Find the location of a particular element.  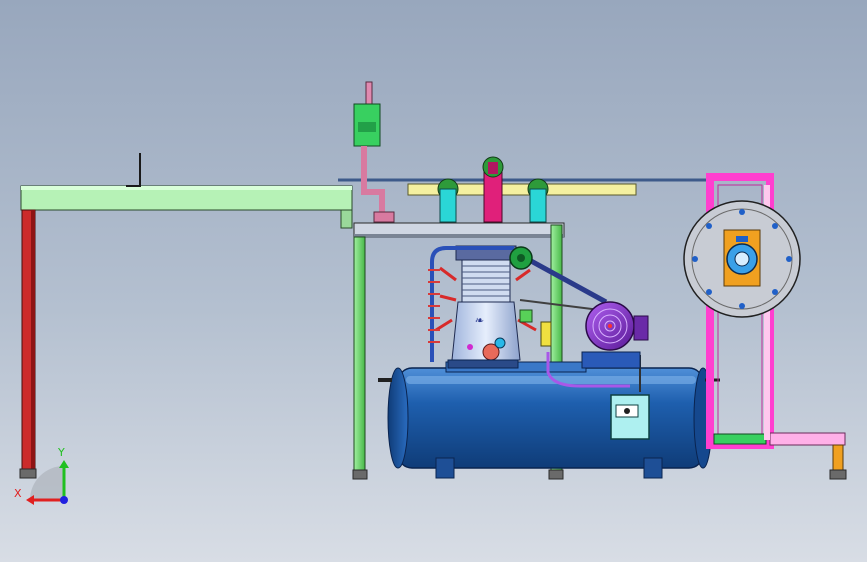

left-table-pin is located at coordinates (133, 170).